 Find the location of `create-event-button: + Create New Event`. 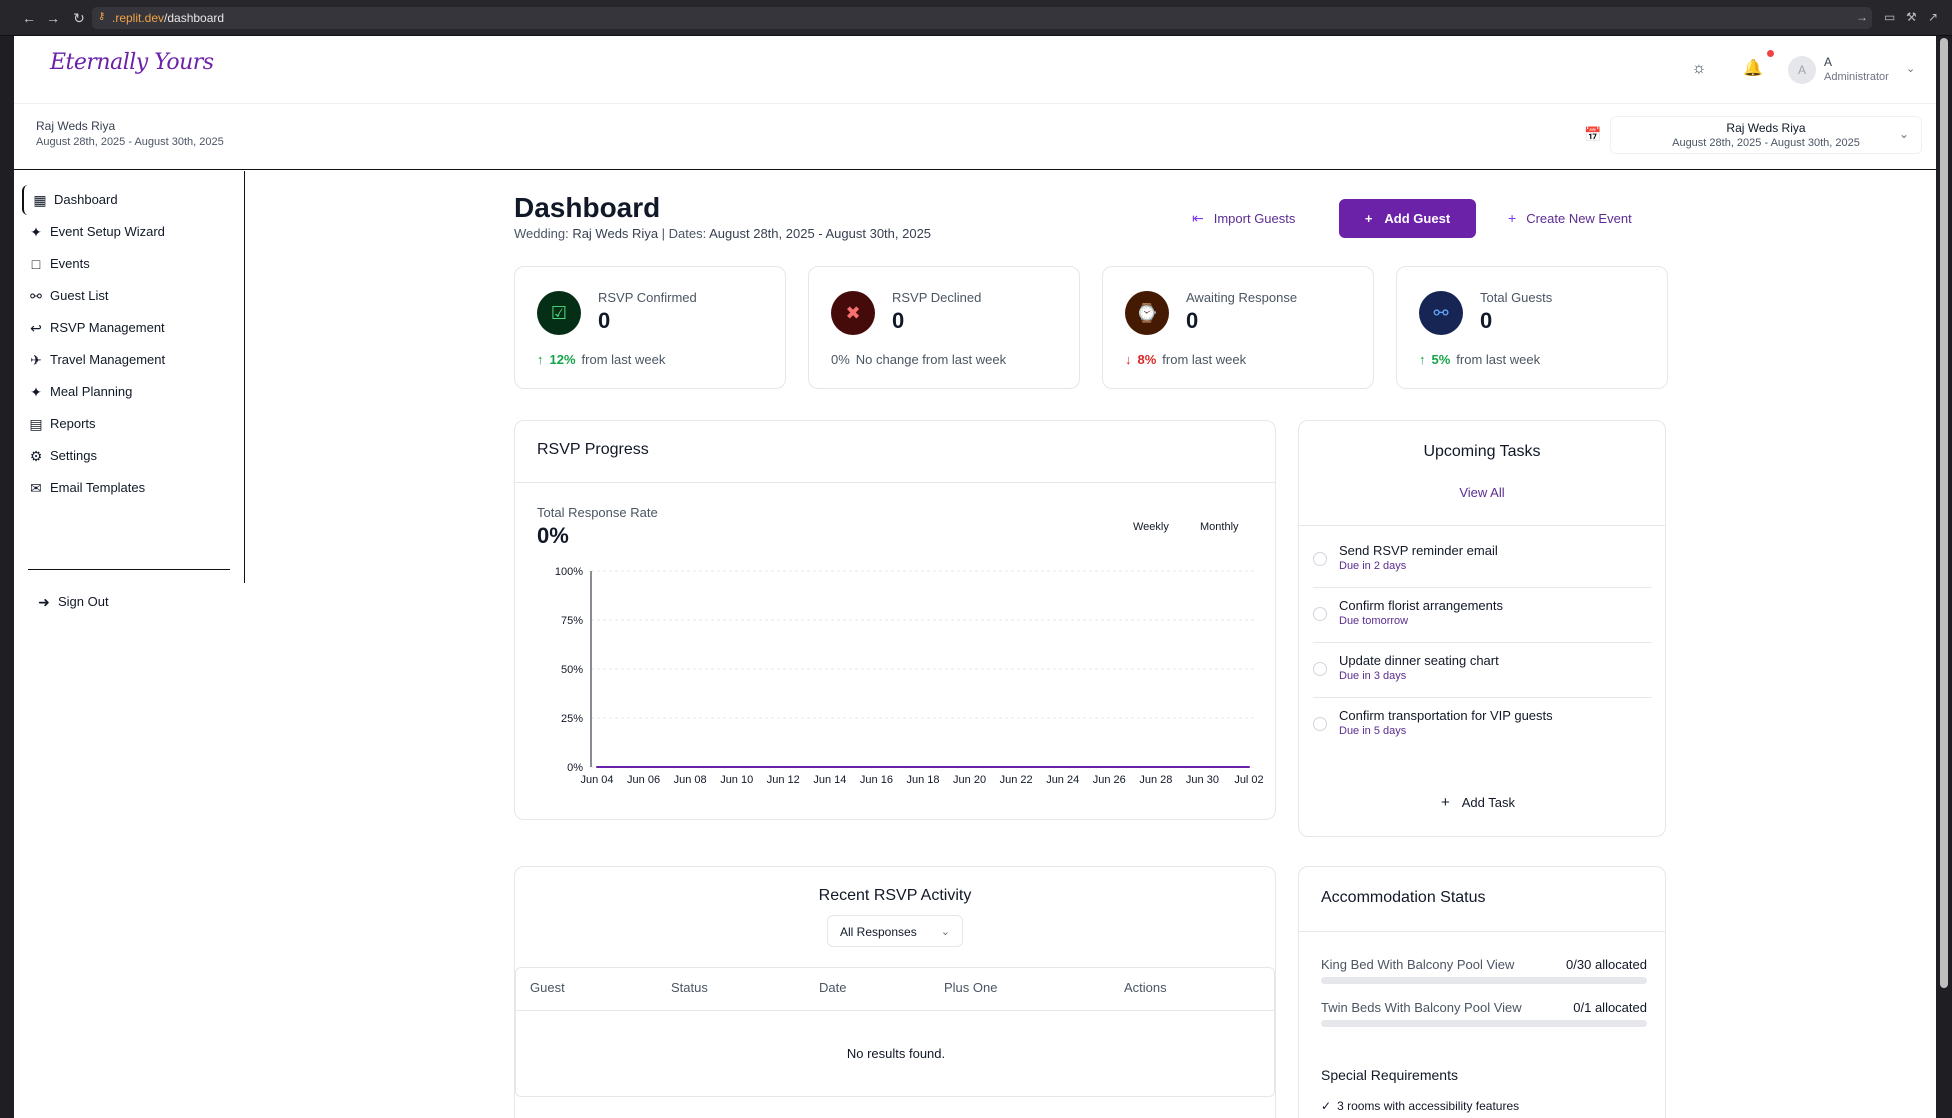

create-event-button: + Create New Event is located at coordinates (1570, 218).